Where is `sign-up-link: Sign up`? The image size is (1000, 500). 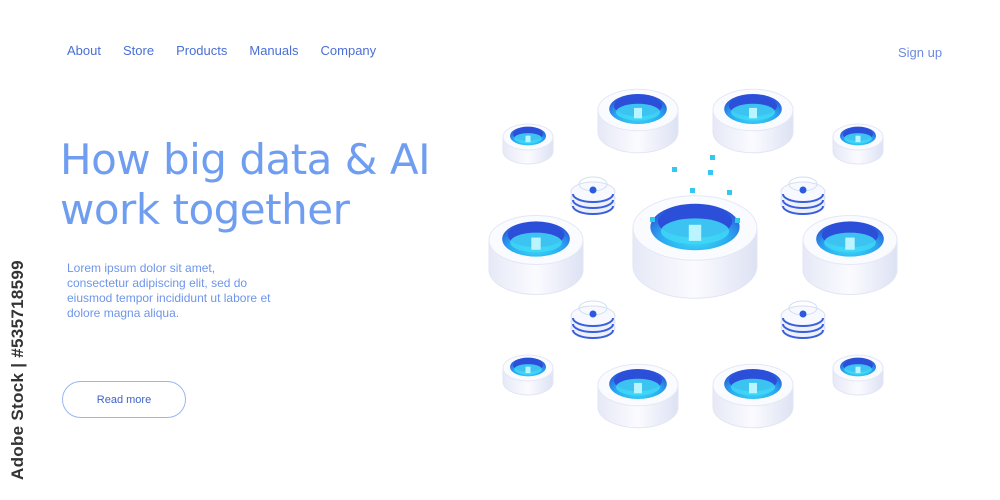 sign-up-link: Sign up is located at coordinates (920, 52).